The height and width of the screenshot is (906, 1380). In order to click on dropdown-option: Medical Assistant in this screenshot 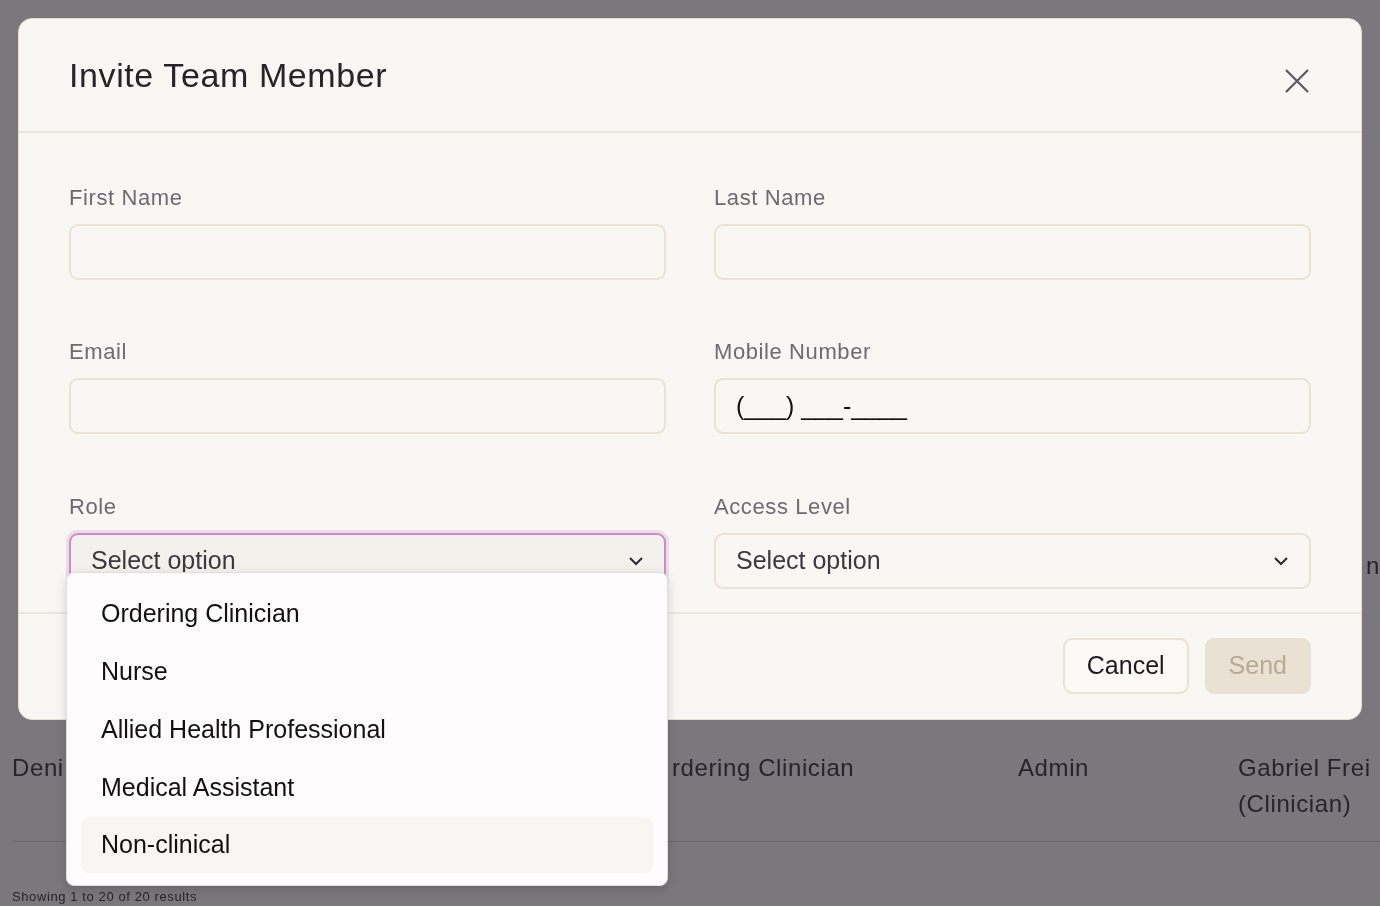, I will do `click(367, 788)`.